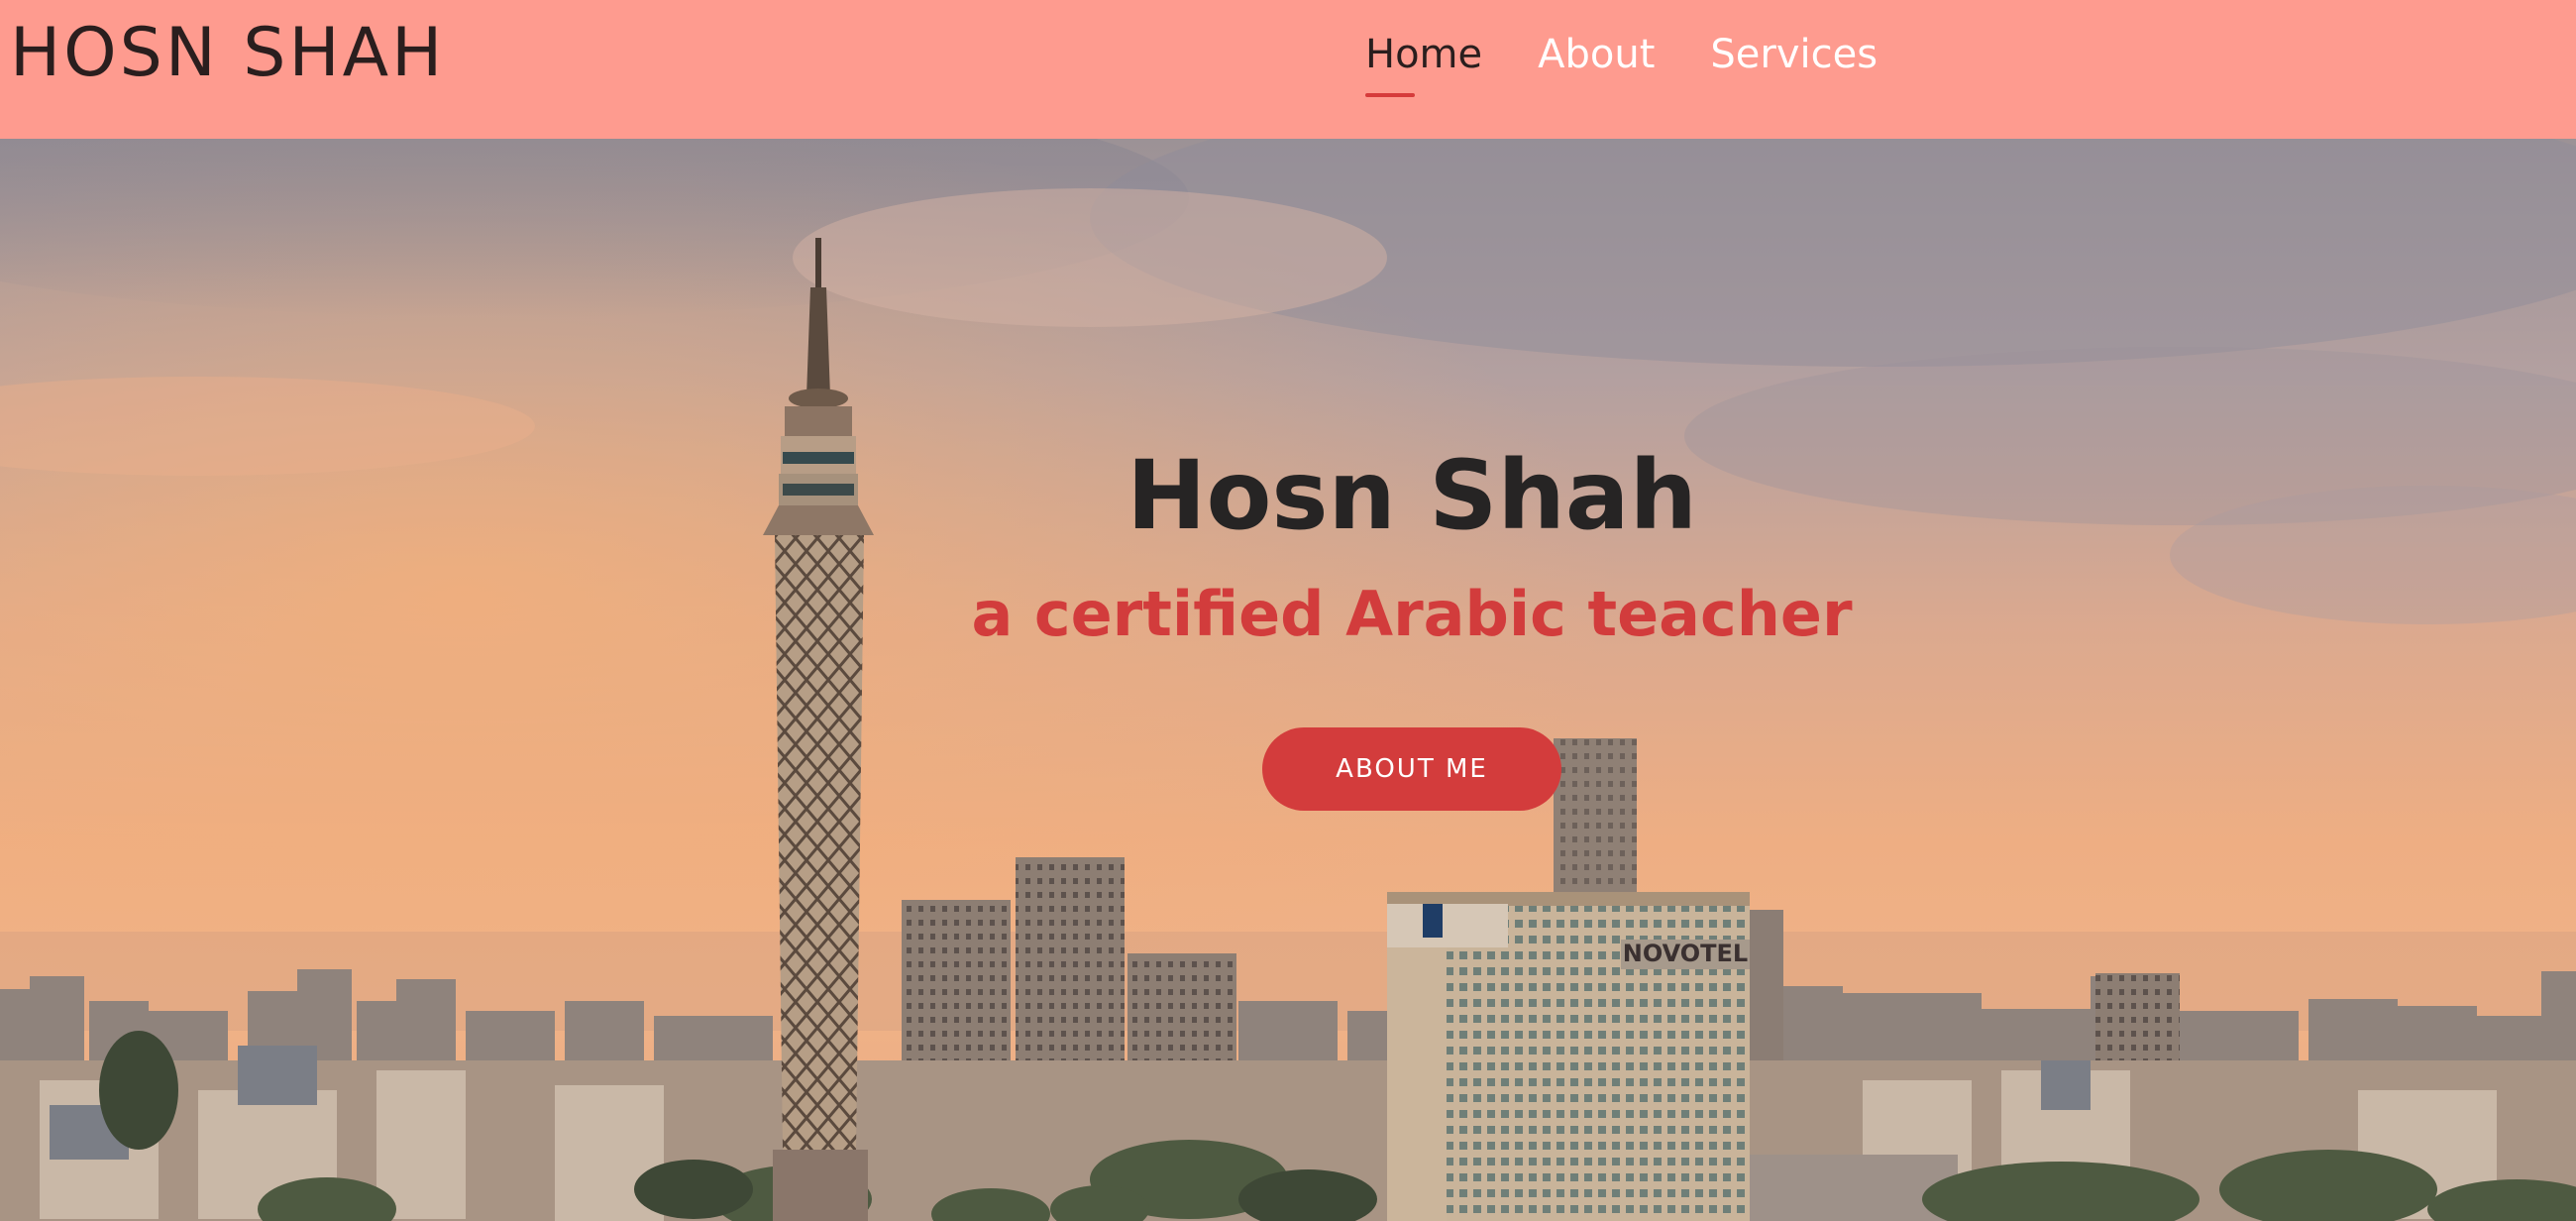 Image resolution: width=2576 pixels, height=1221 pixels. I want to click on nav-item-services-label: Services, so click(1794, 54).